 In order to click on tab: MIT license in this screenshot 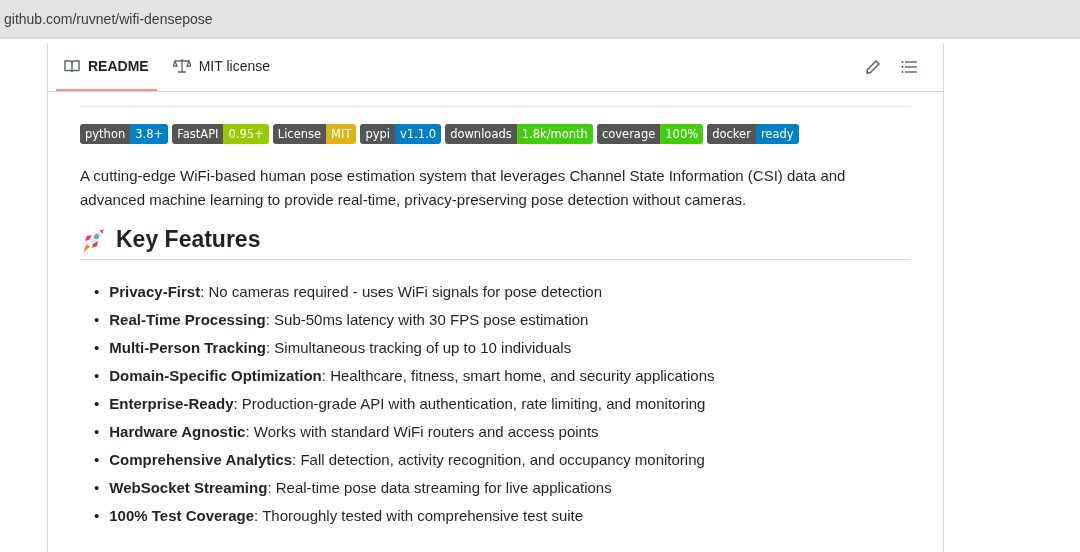, I will do `click(221, 67)`.